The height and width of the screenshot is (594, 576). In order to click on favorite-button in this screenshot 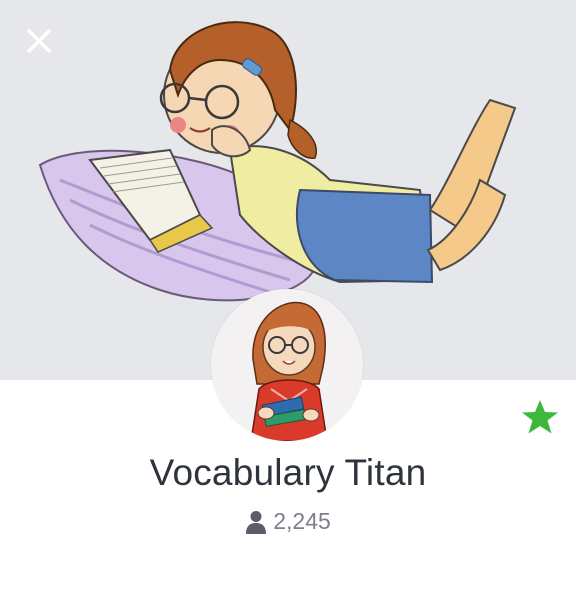, I will do `click(540, 417)`.